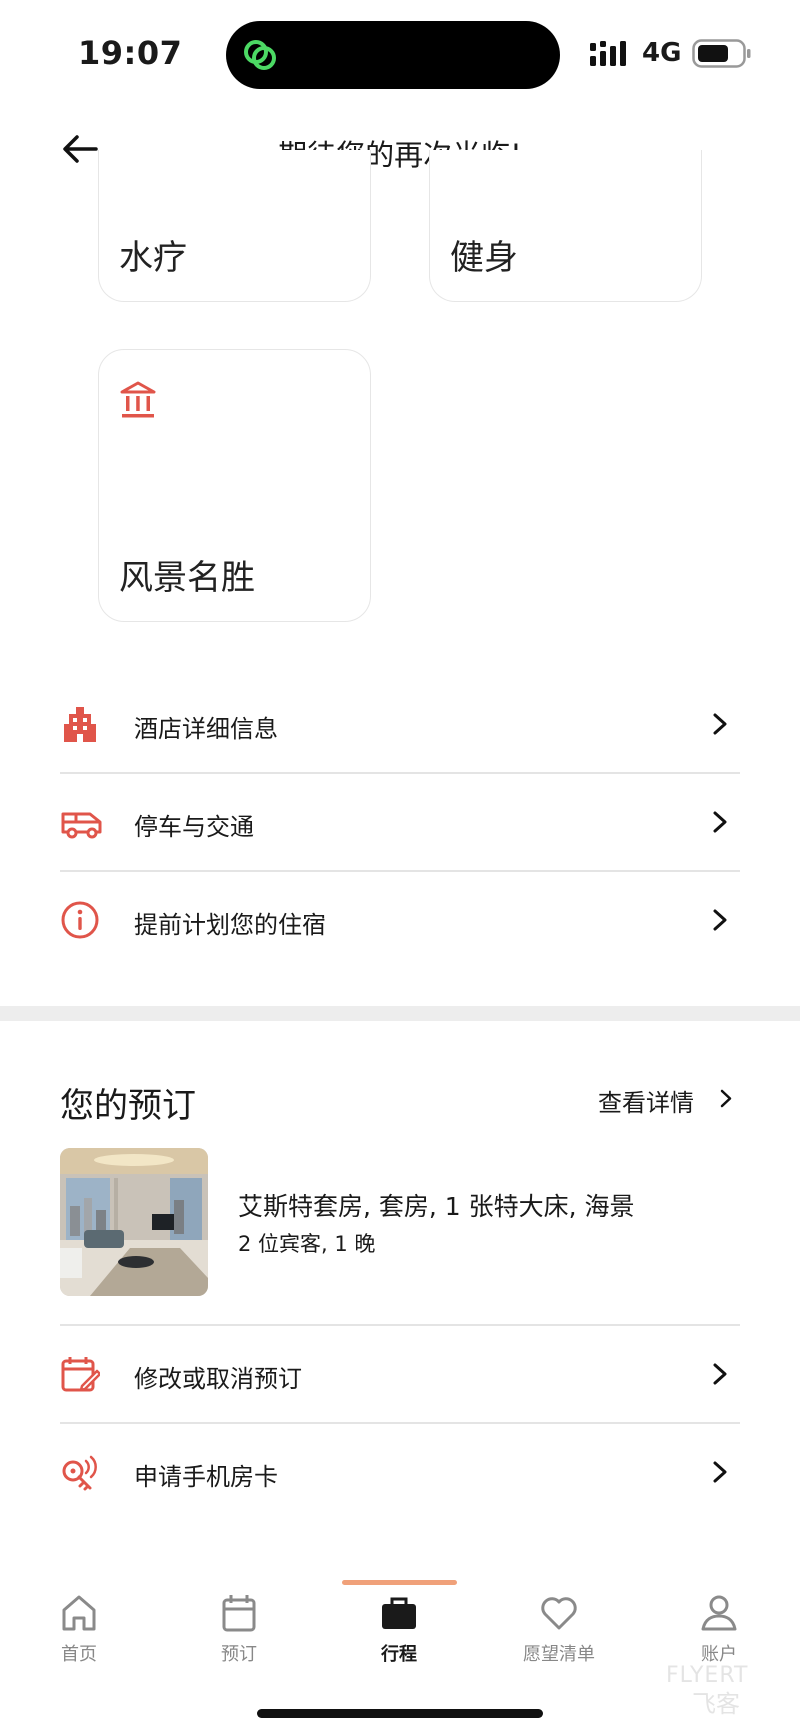  What do you see at coordinates (260, 55) in the screenshot?
I see `app-activity-icon` at bounding box center [260, 55].